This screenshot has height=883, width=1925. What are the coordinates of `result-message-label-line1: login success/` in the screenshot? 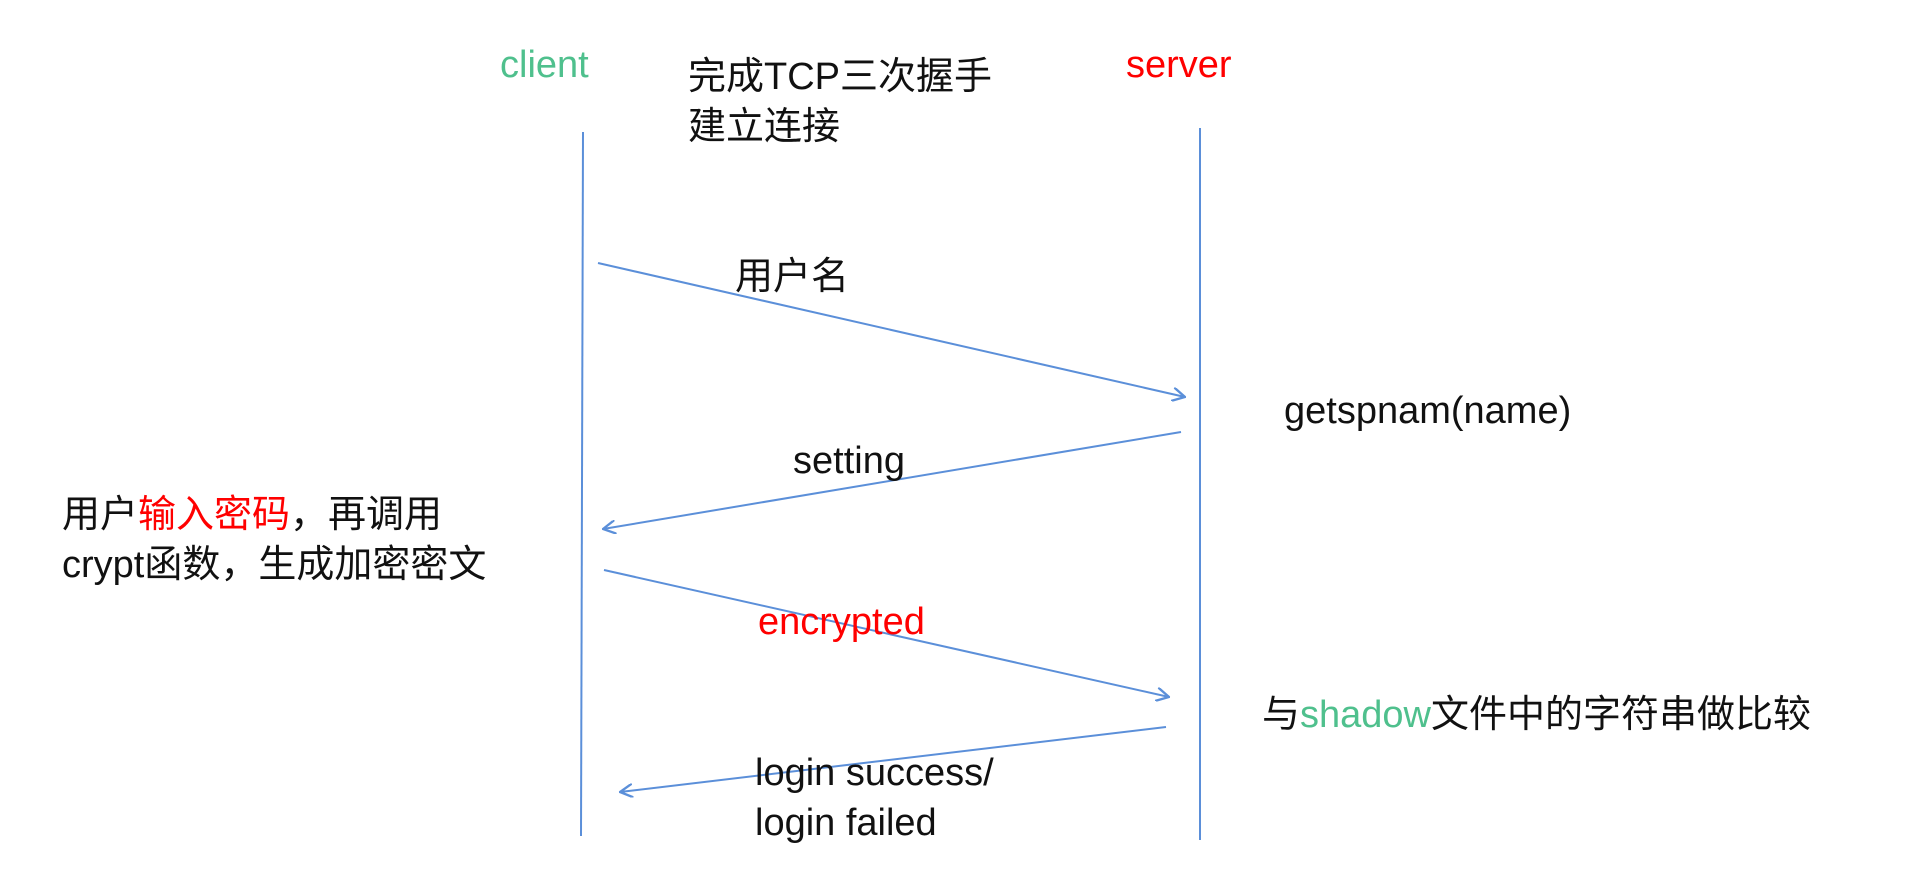 It's located at (874, 773).